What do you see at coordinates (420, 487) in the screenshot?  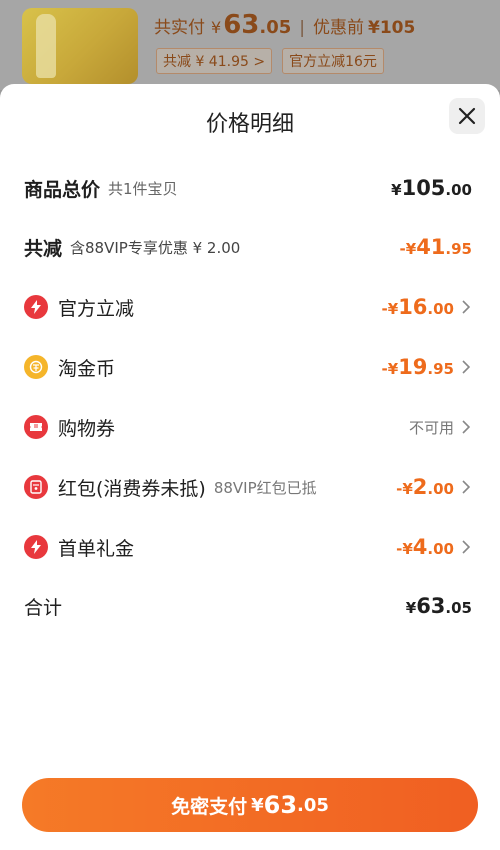 I see `amount-int: 2` at bounding box center [420, 487].